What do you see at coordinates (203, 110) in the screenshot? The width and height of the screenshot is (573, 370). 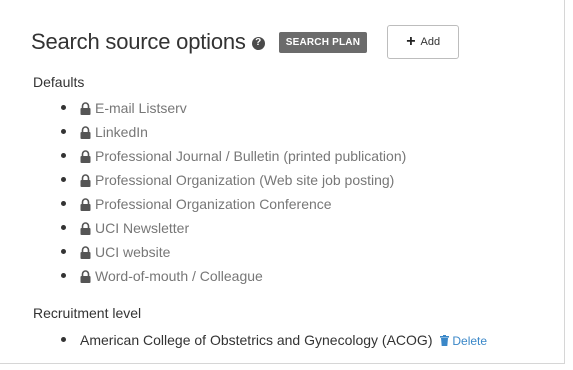 I see `list-item: E-mail Listserv` at bounding box center [203, 110].